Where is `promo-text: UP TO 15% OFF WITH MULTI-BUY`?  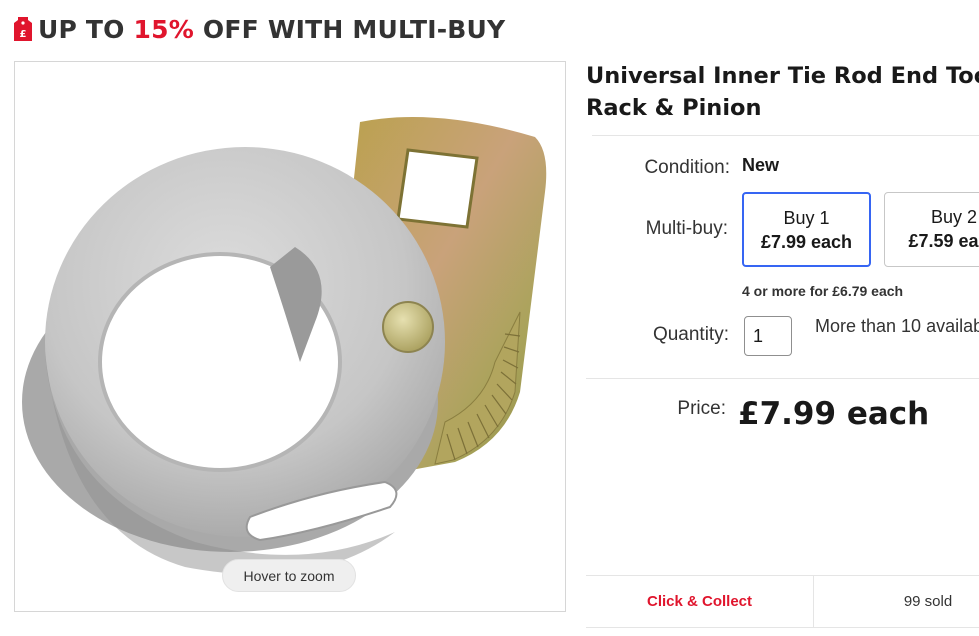
promo-text: UP TO 15% OFF WITH MULTI-BUY is located at coordinates (272, 29).